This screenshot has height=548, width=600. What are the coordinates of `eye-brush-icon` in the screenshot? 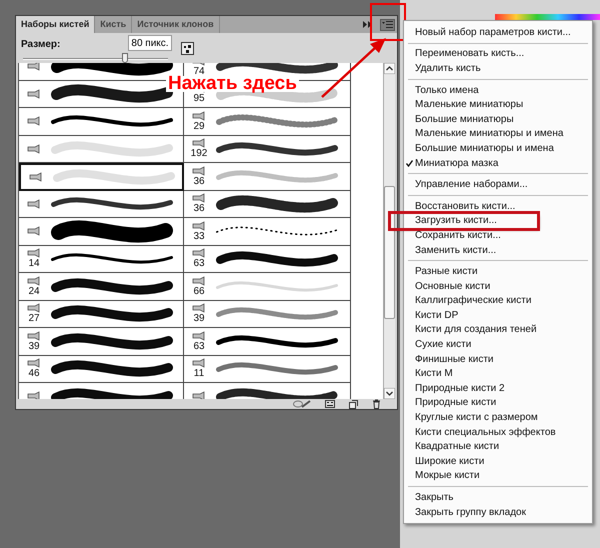 It's located at (302, 404).